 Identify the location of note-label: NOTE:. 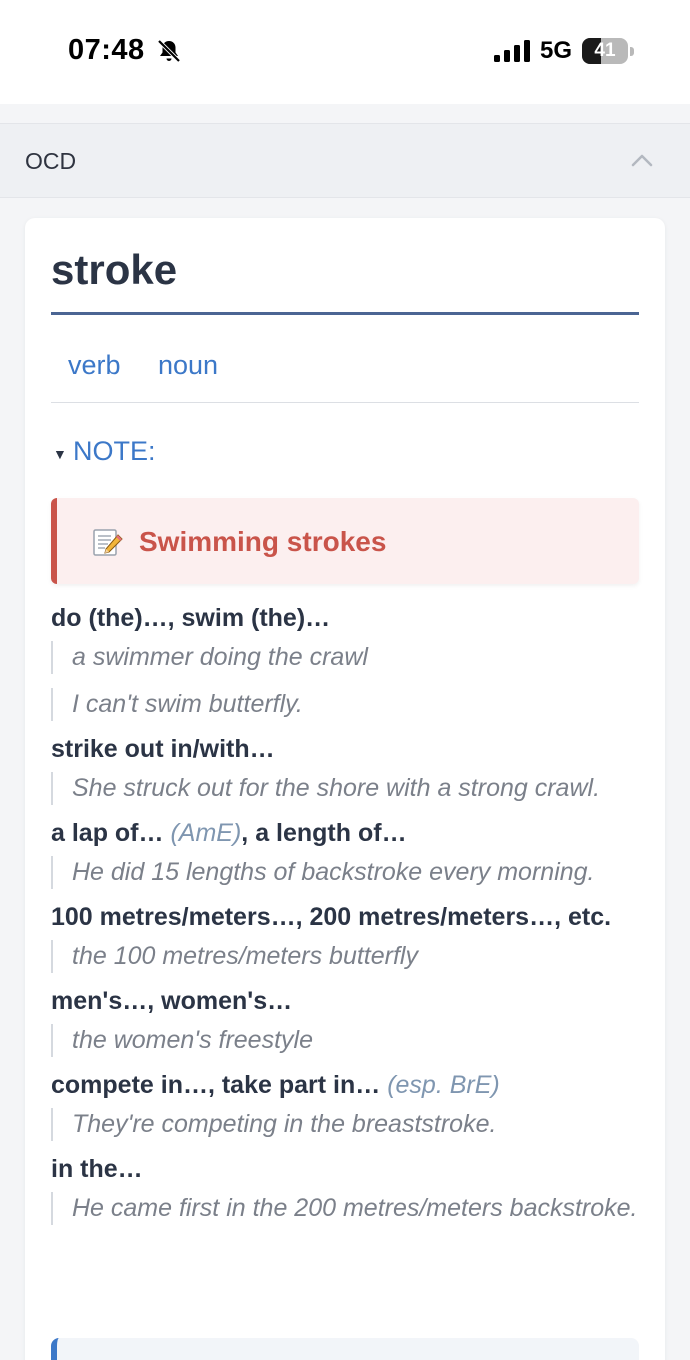
(114, 451).